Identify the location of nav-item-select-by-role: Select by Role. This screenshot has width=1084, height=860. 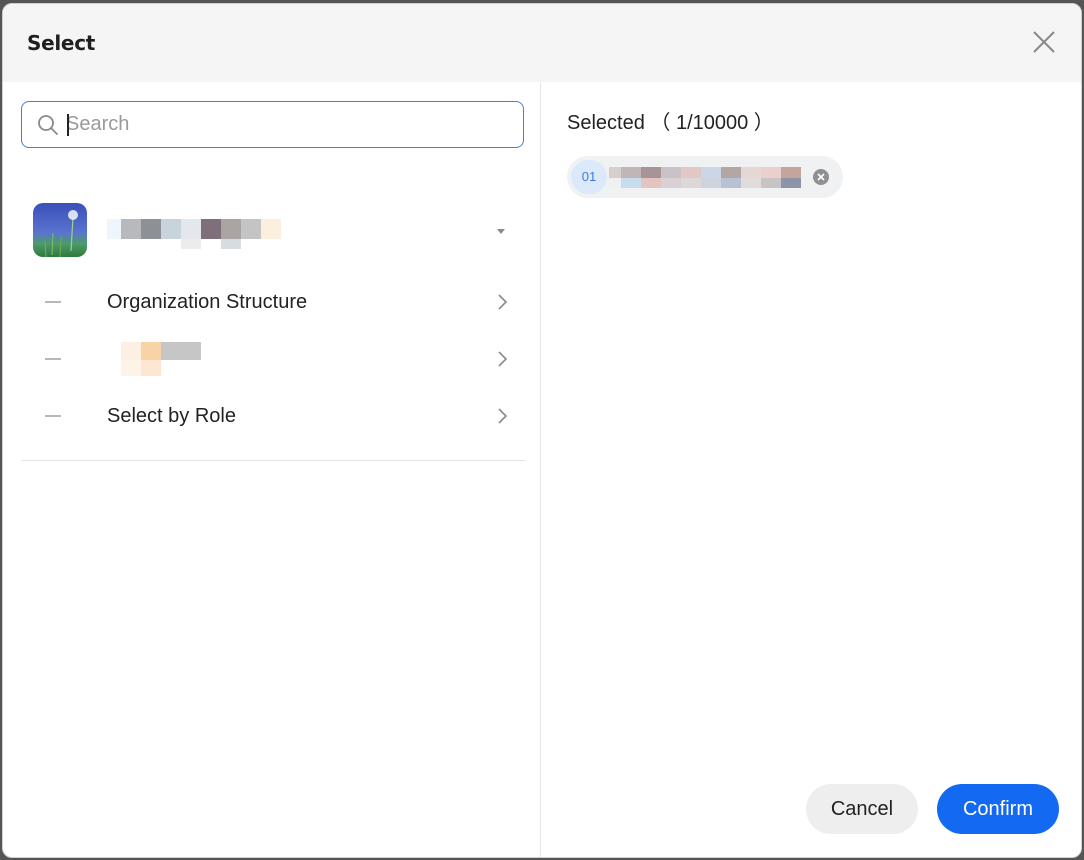
(271, 416).